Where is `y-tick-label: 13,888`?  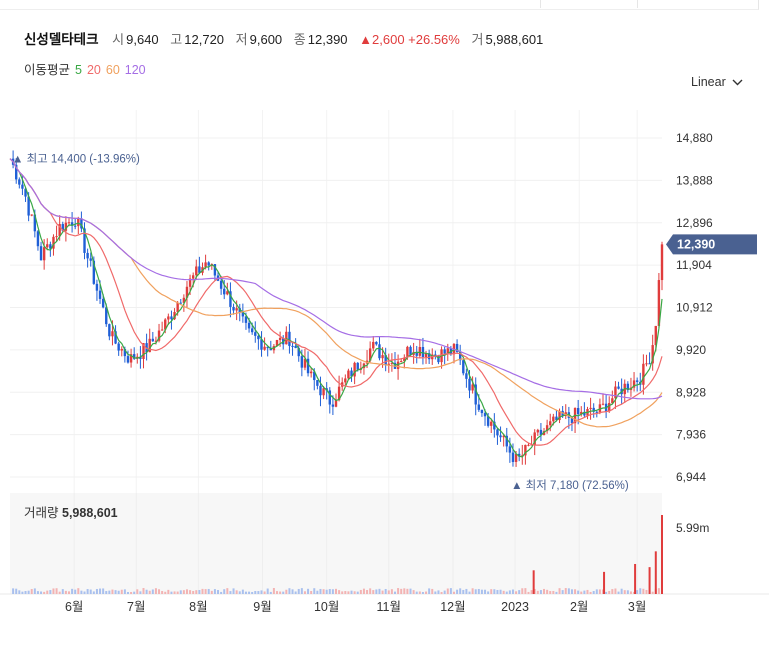
y-tick-label: 13,888 is located at coordinates (694, 180).